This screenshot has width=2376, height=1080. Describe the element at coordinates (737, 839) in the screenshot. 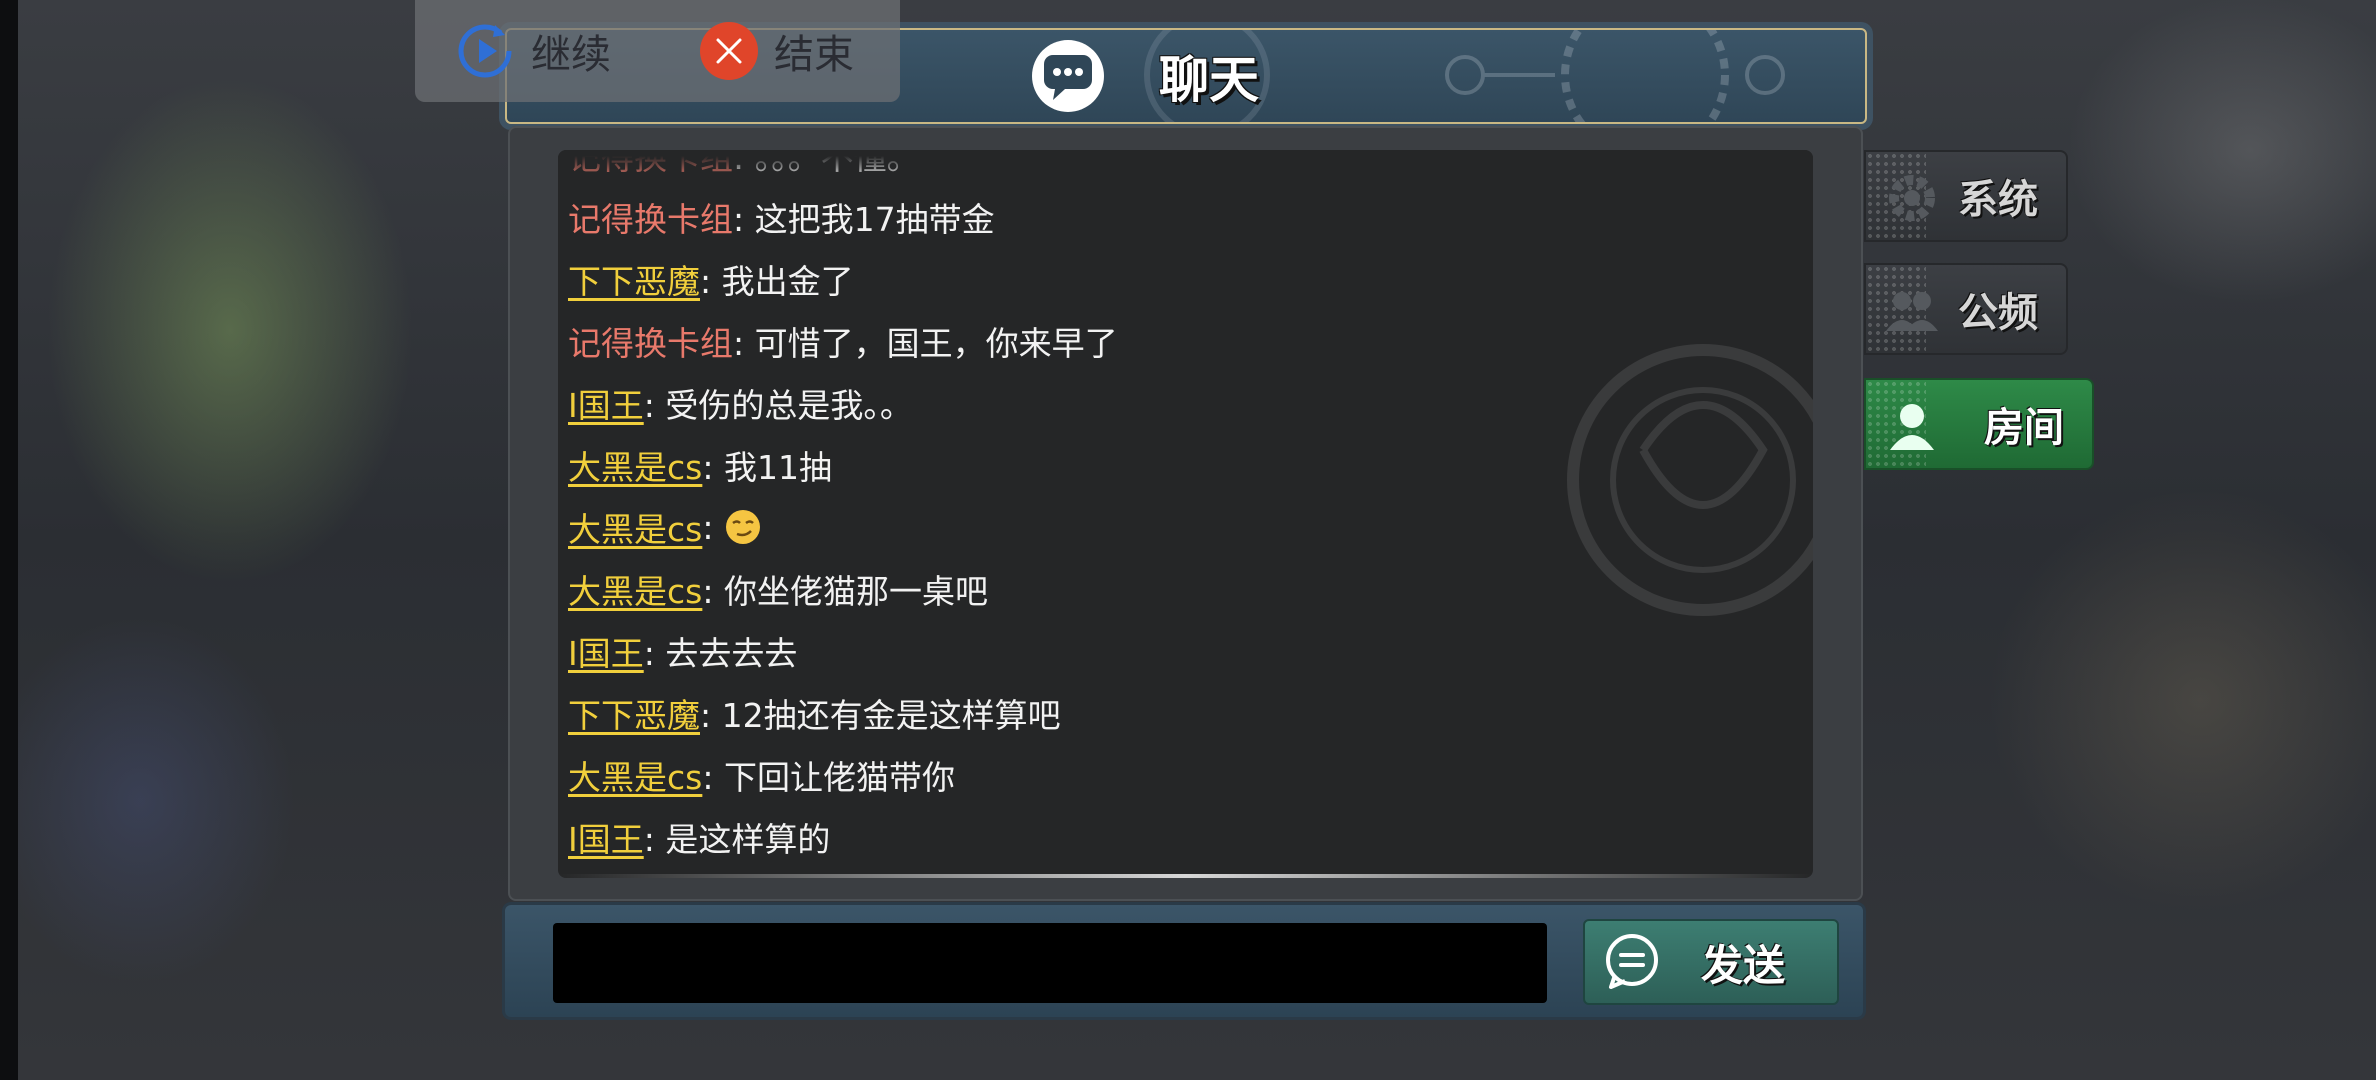

I see `message-text: : 是这样算的` at that location.